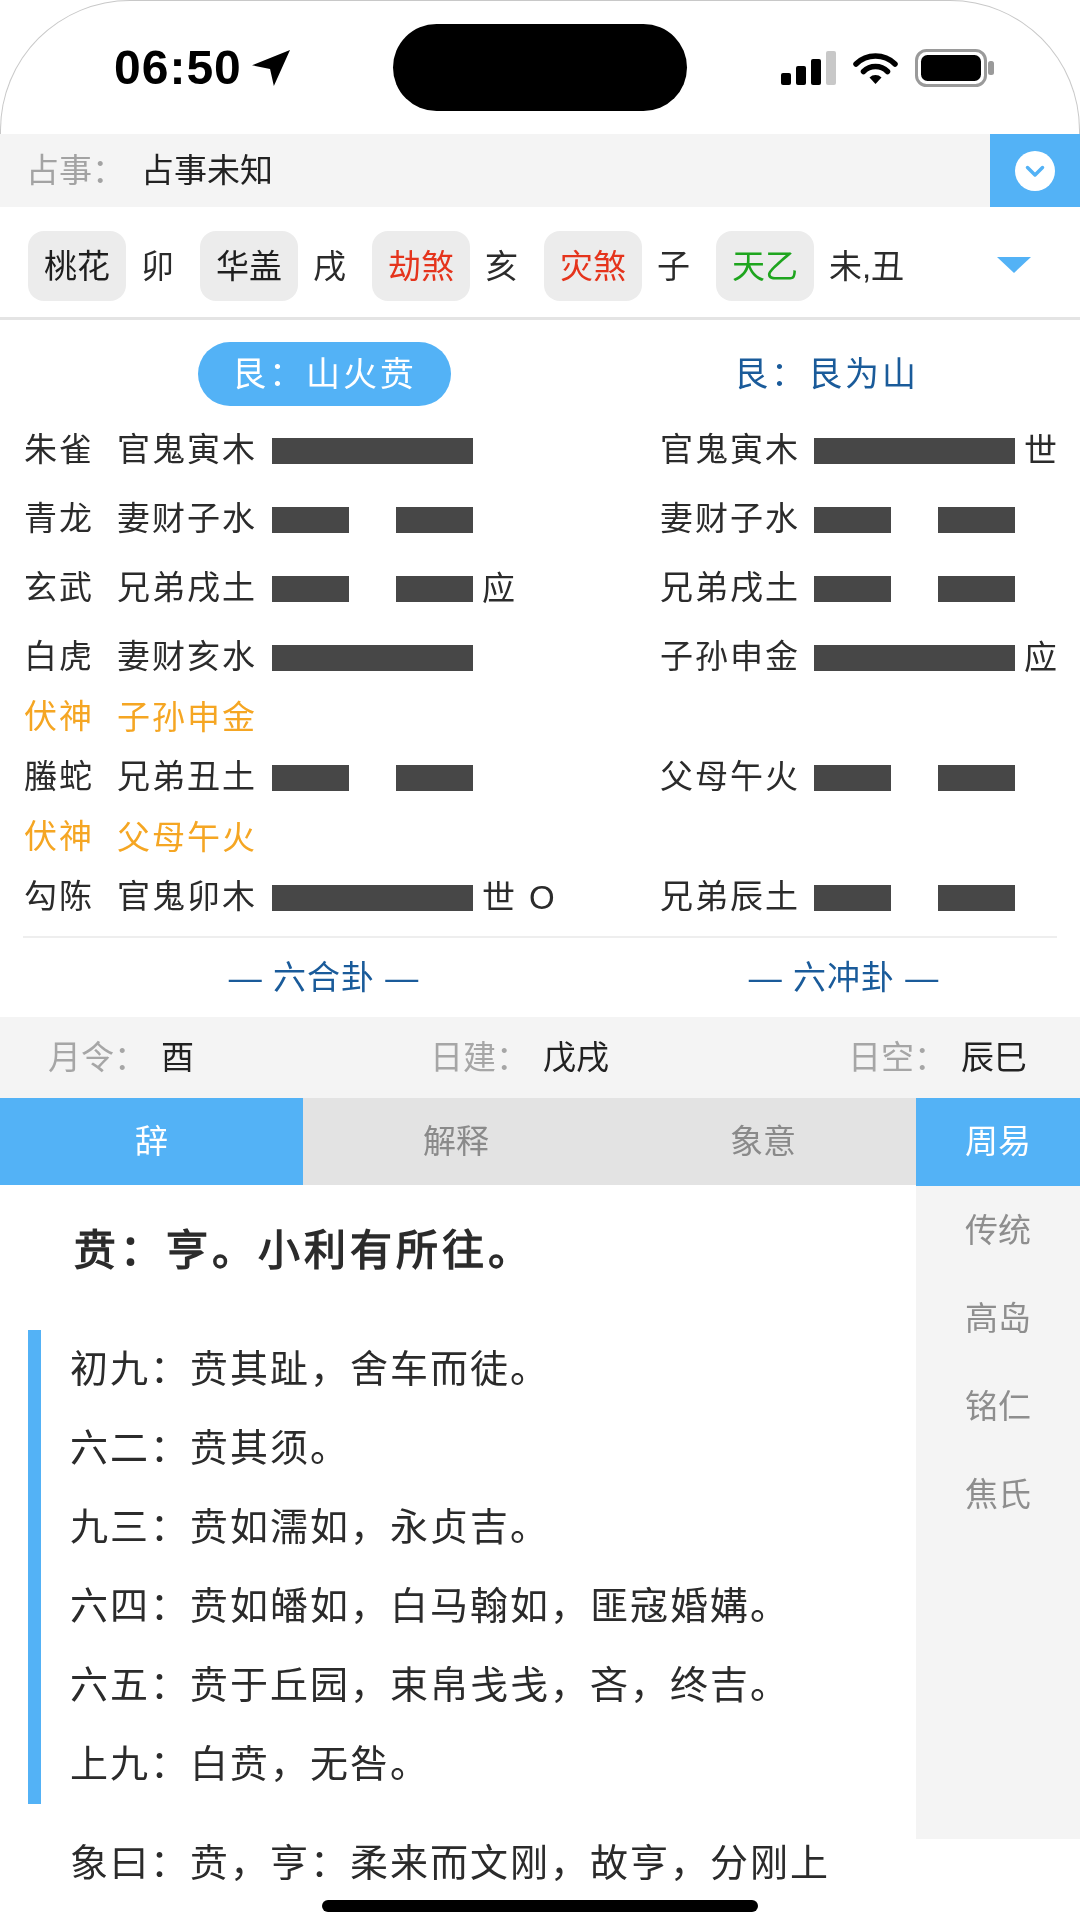 Image resolution: width=1080 pixels, height=1920 pixels. Describe the element at coordinates (207, 170) in the screenshot. I see `question-text: 占事未知` at that location.